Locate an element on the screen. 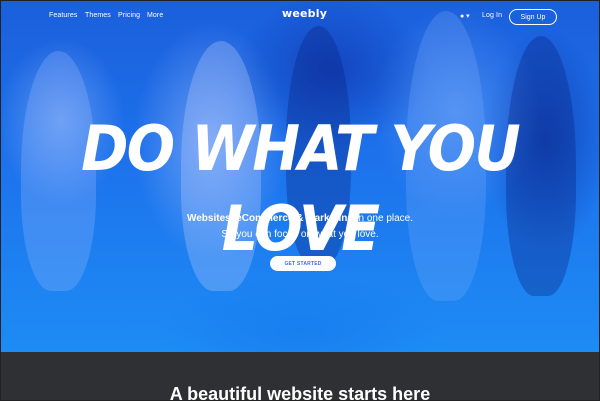 The image size is (600, 401). globe-icon: ● ▾ is located at coordinates (465, 16).